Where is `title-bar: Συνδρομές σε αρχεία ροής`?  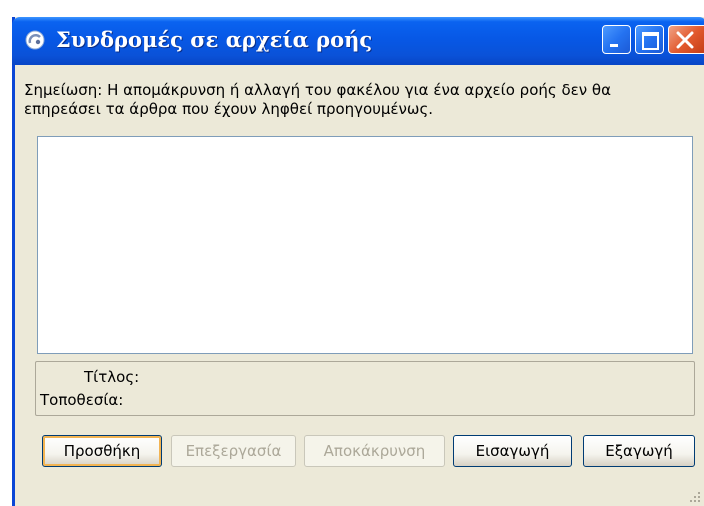 title-bar: Συνδρομές σε αρχεία ροής is located at coordinates (358, 41).